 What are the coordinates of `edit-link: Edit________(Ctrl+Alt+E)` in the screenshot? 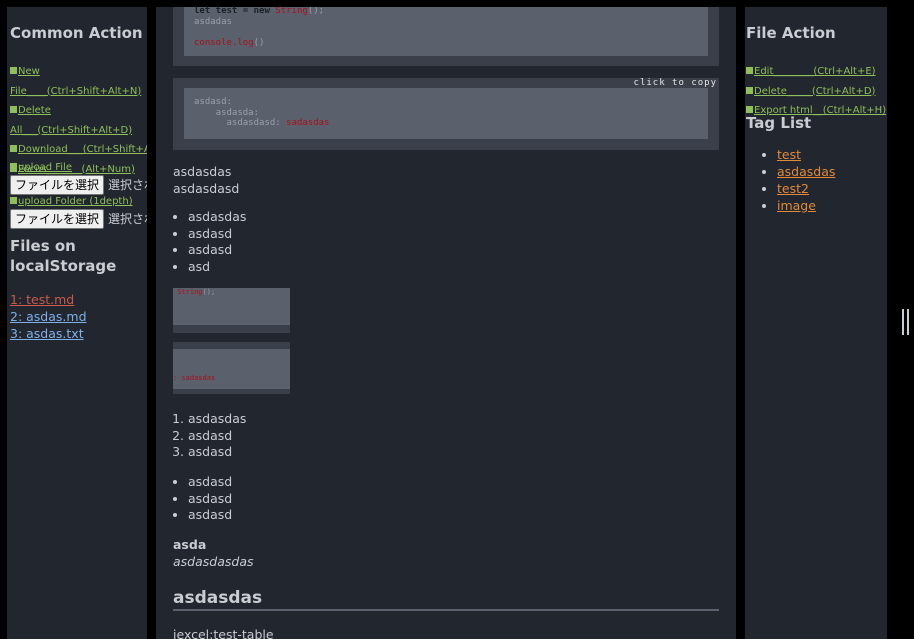 It's located at (811, 71).